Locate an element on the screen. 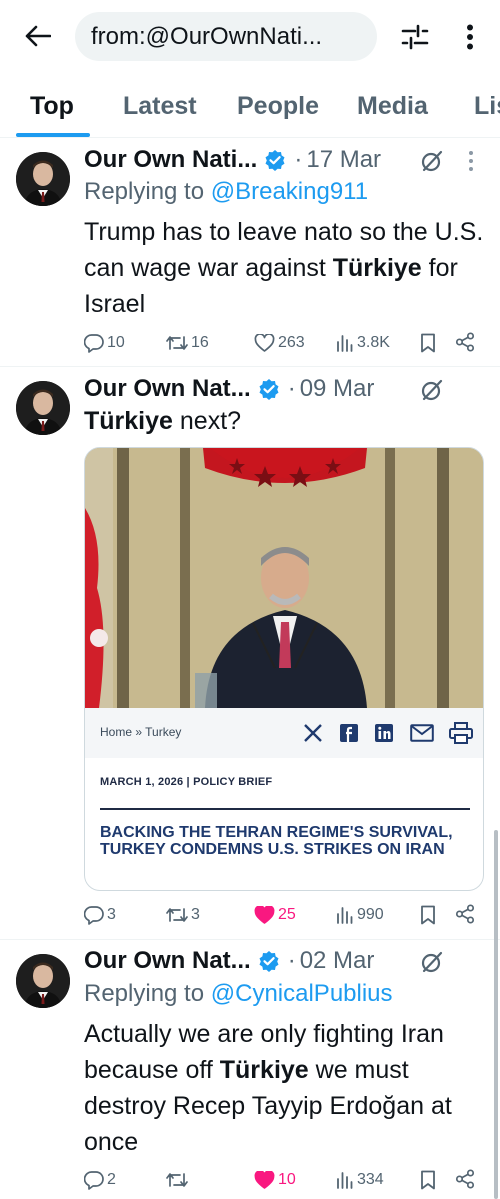  search-tabs: Top Latest People Media Lis is located at coordinates (250, 107).